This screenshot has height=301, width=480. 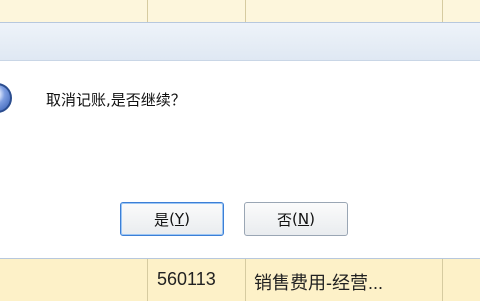 What do you see at coordinates (162, 219) in the screenshot?
I see `yes-button-label: 是` at bounding box center [162, 219].